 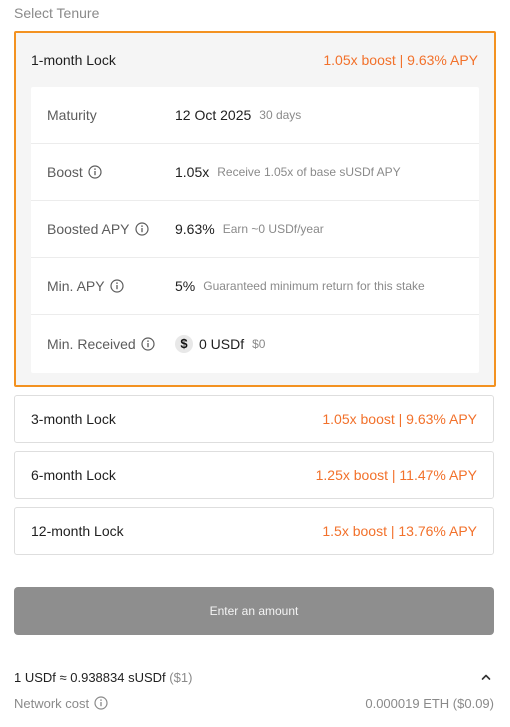 What do you see at coordinates (254, 611) in the screenshot?
I see `enter-amount-button: Enter an amount` at bounding box center [254, 611].